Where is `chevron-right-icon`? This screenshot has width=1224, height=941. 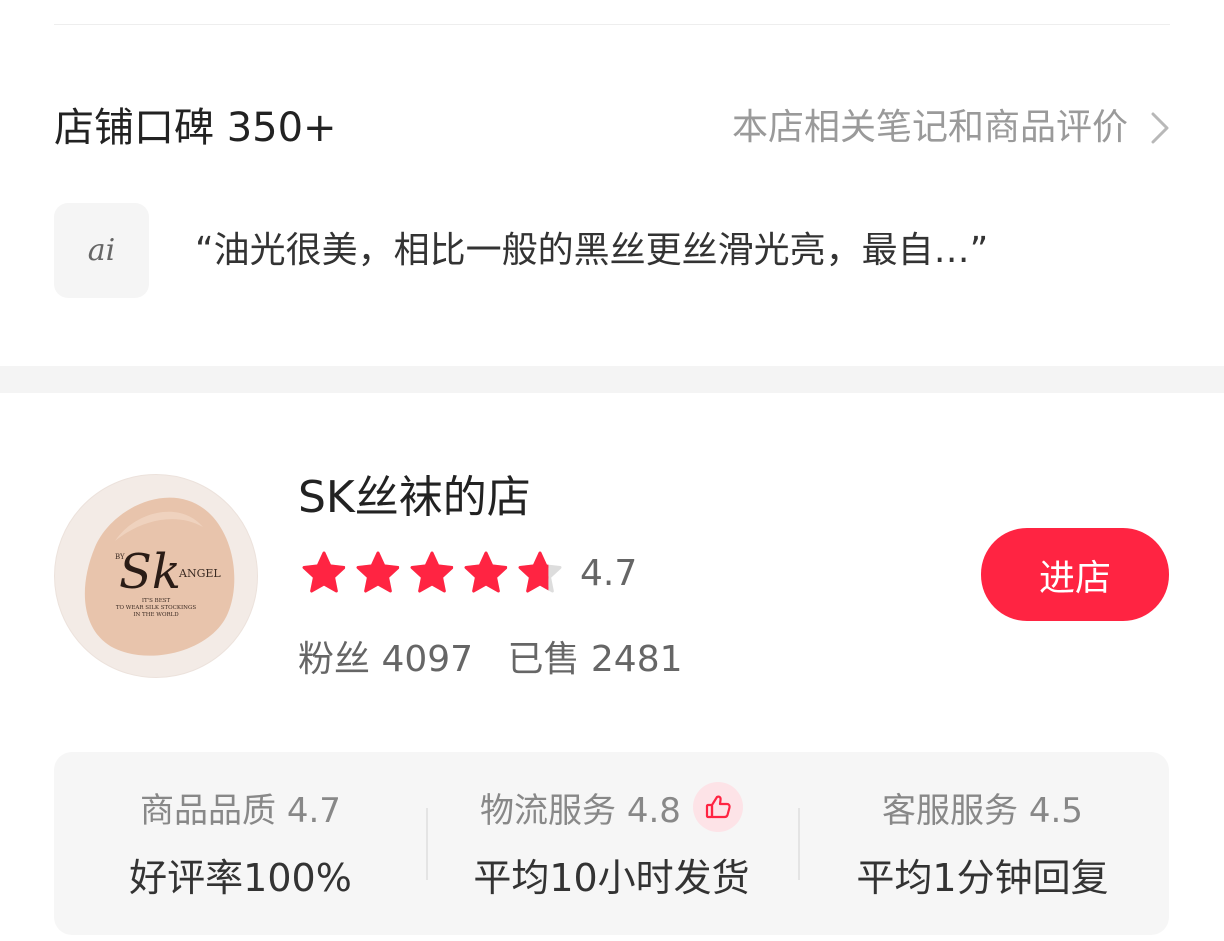
chevron-right-icon is located at coordinates (1149, 128).